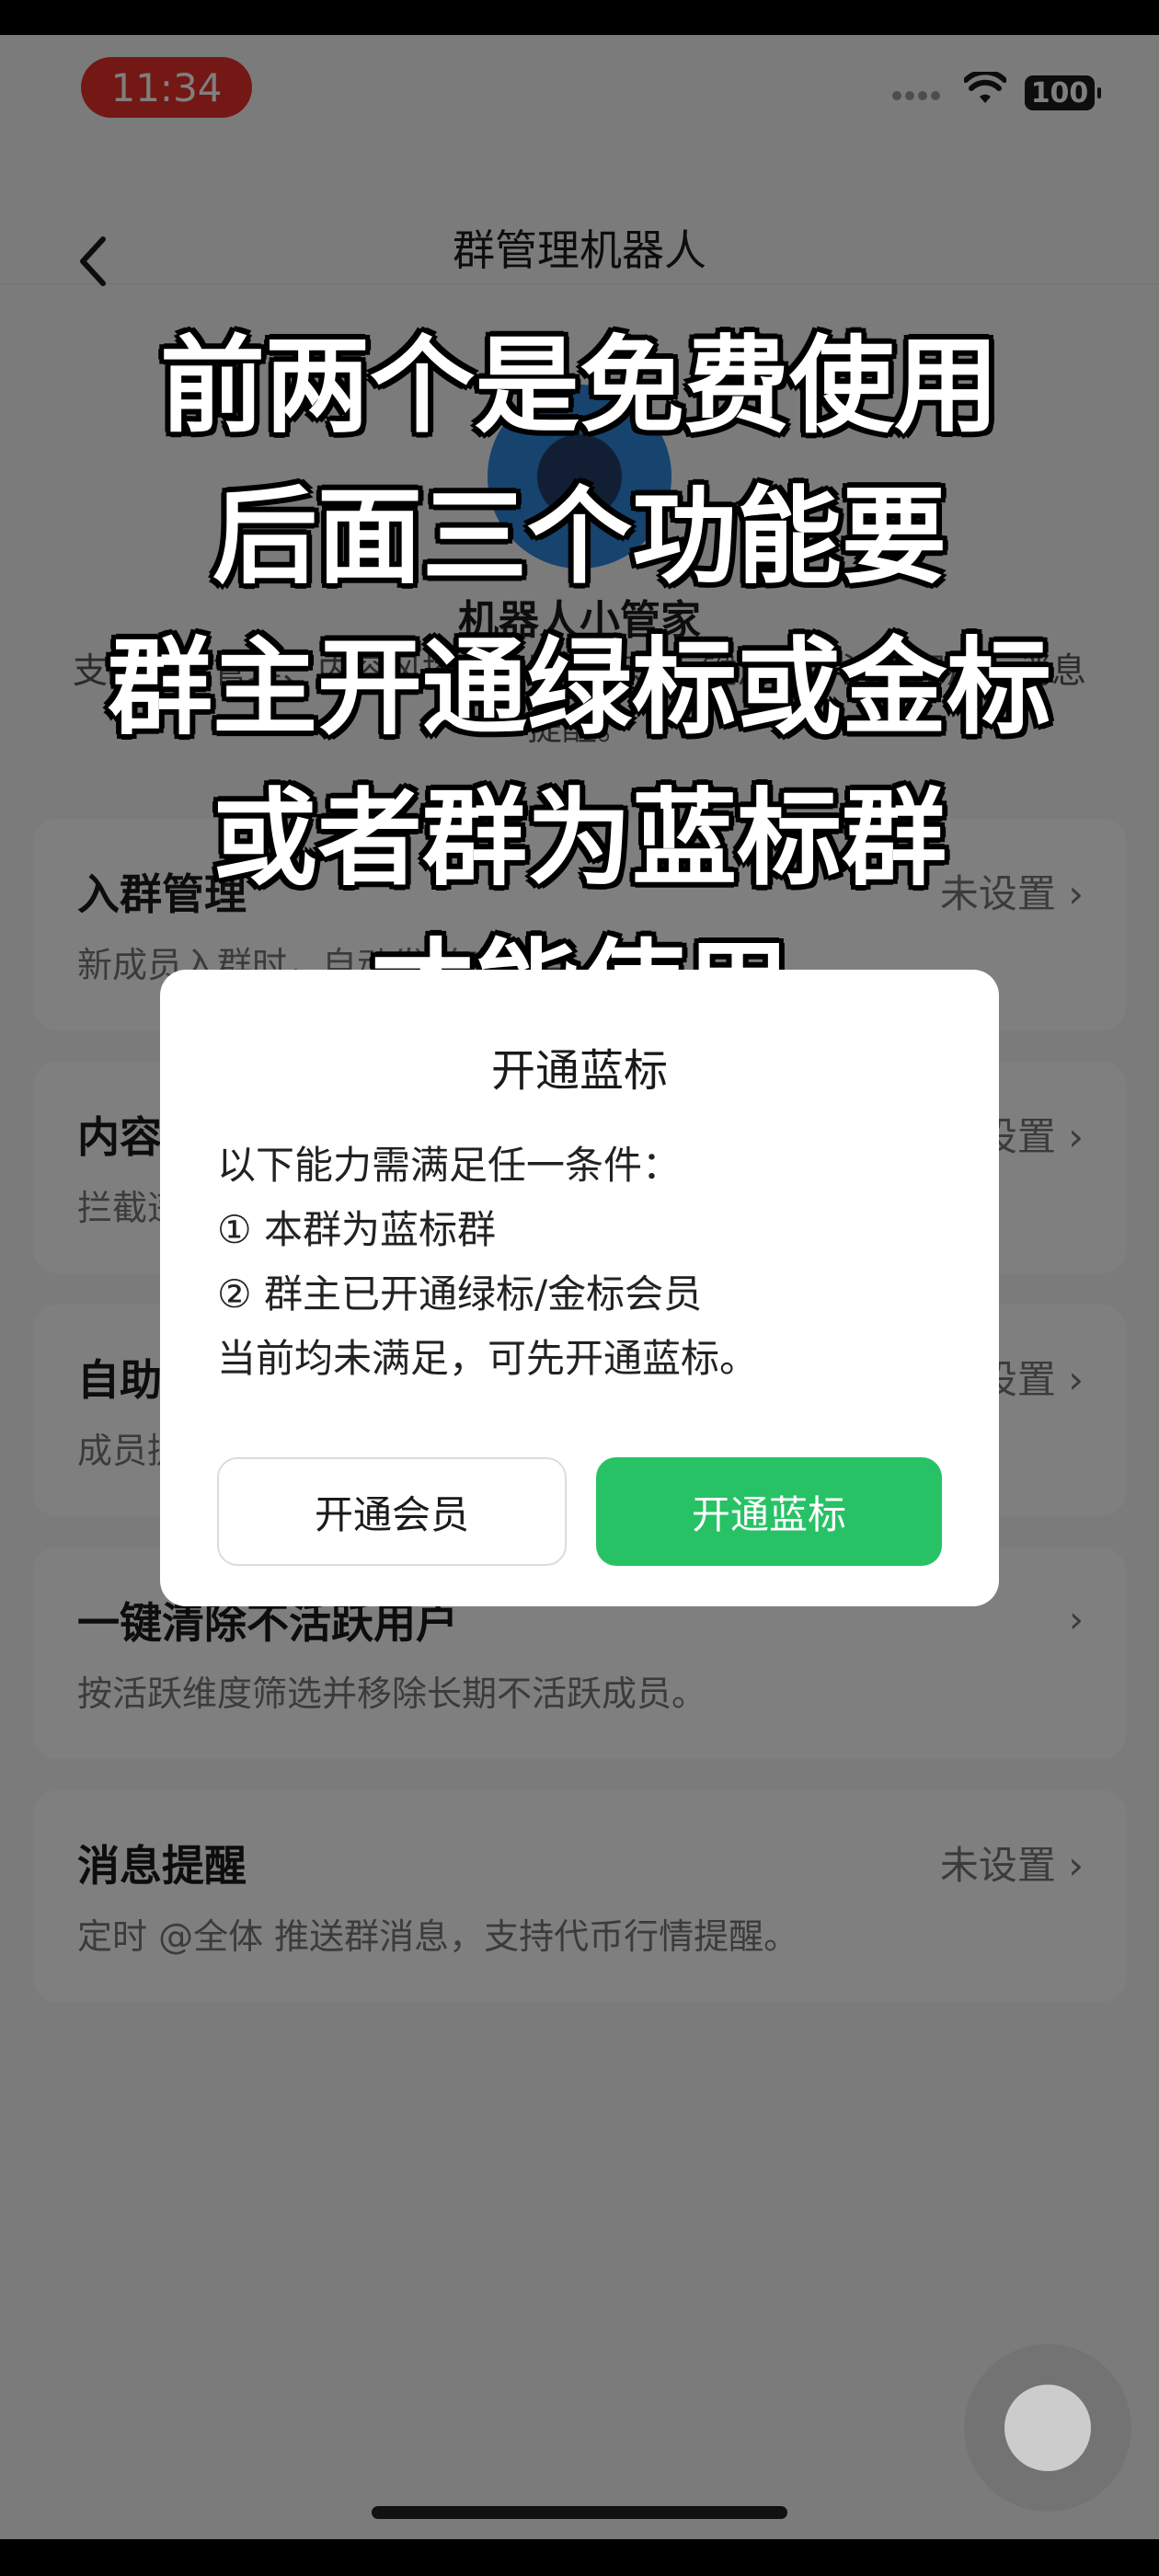 This screenshot has height=2576, width=1159. Describe the element at coordinates (357, 1229) in the screenshot. I see `dialog-body-line: ① 本群为蓝标群` at that location.